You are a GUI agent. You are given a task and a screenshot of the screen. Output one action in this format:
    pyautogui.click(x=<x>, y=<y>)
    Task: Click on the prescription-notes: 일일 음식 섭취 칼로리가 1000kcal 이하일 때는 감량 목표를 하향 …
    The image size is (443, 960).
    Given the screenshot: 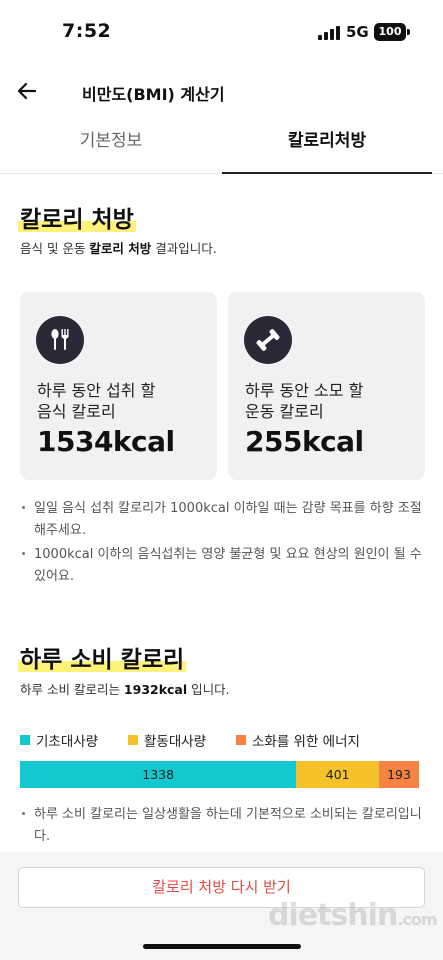 What is the action you would take?
    pyautogui.click(x=222, y=544)
    